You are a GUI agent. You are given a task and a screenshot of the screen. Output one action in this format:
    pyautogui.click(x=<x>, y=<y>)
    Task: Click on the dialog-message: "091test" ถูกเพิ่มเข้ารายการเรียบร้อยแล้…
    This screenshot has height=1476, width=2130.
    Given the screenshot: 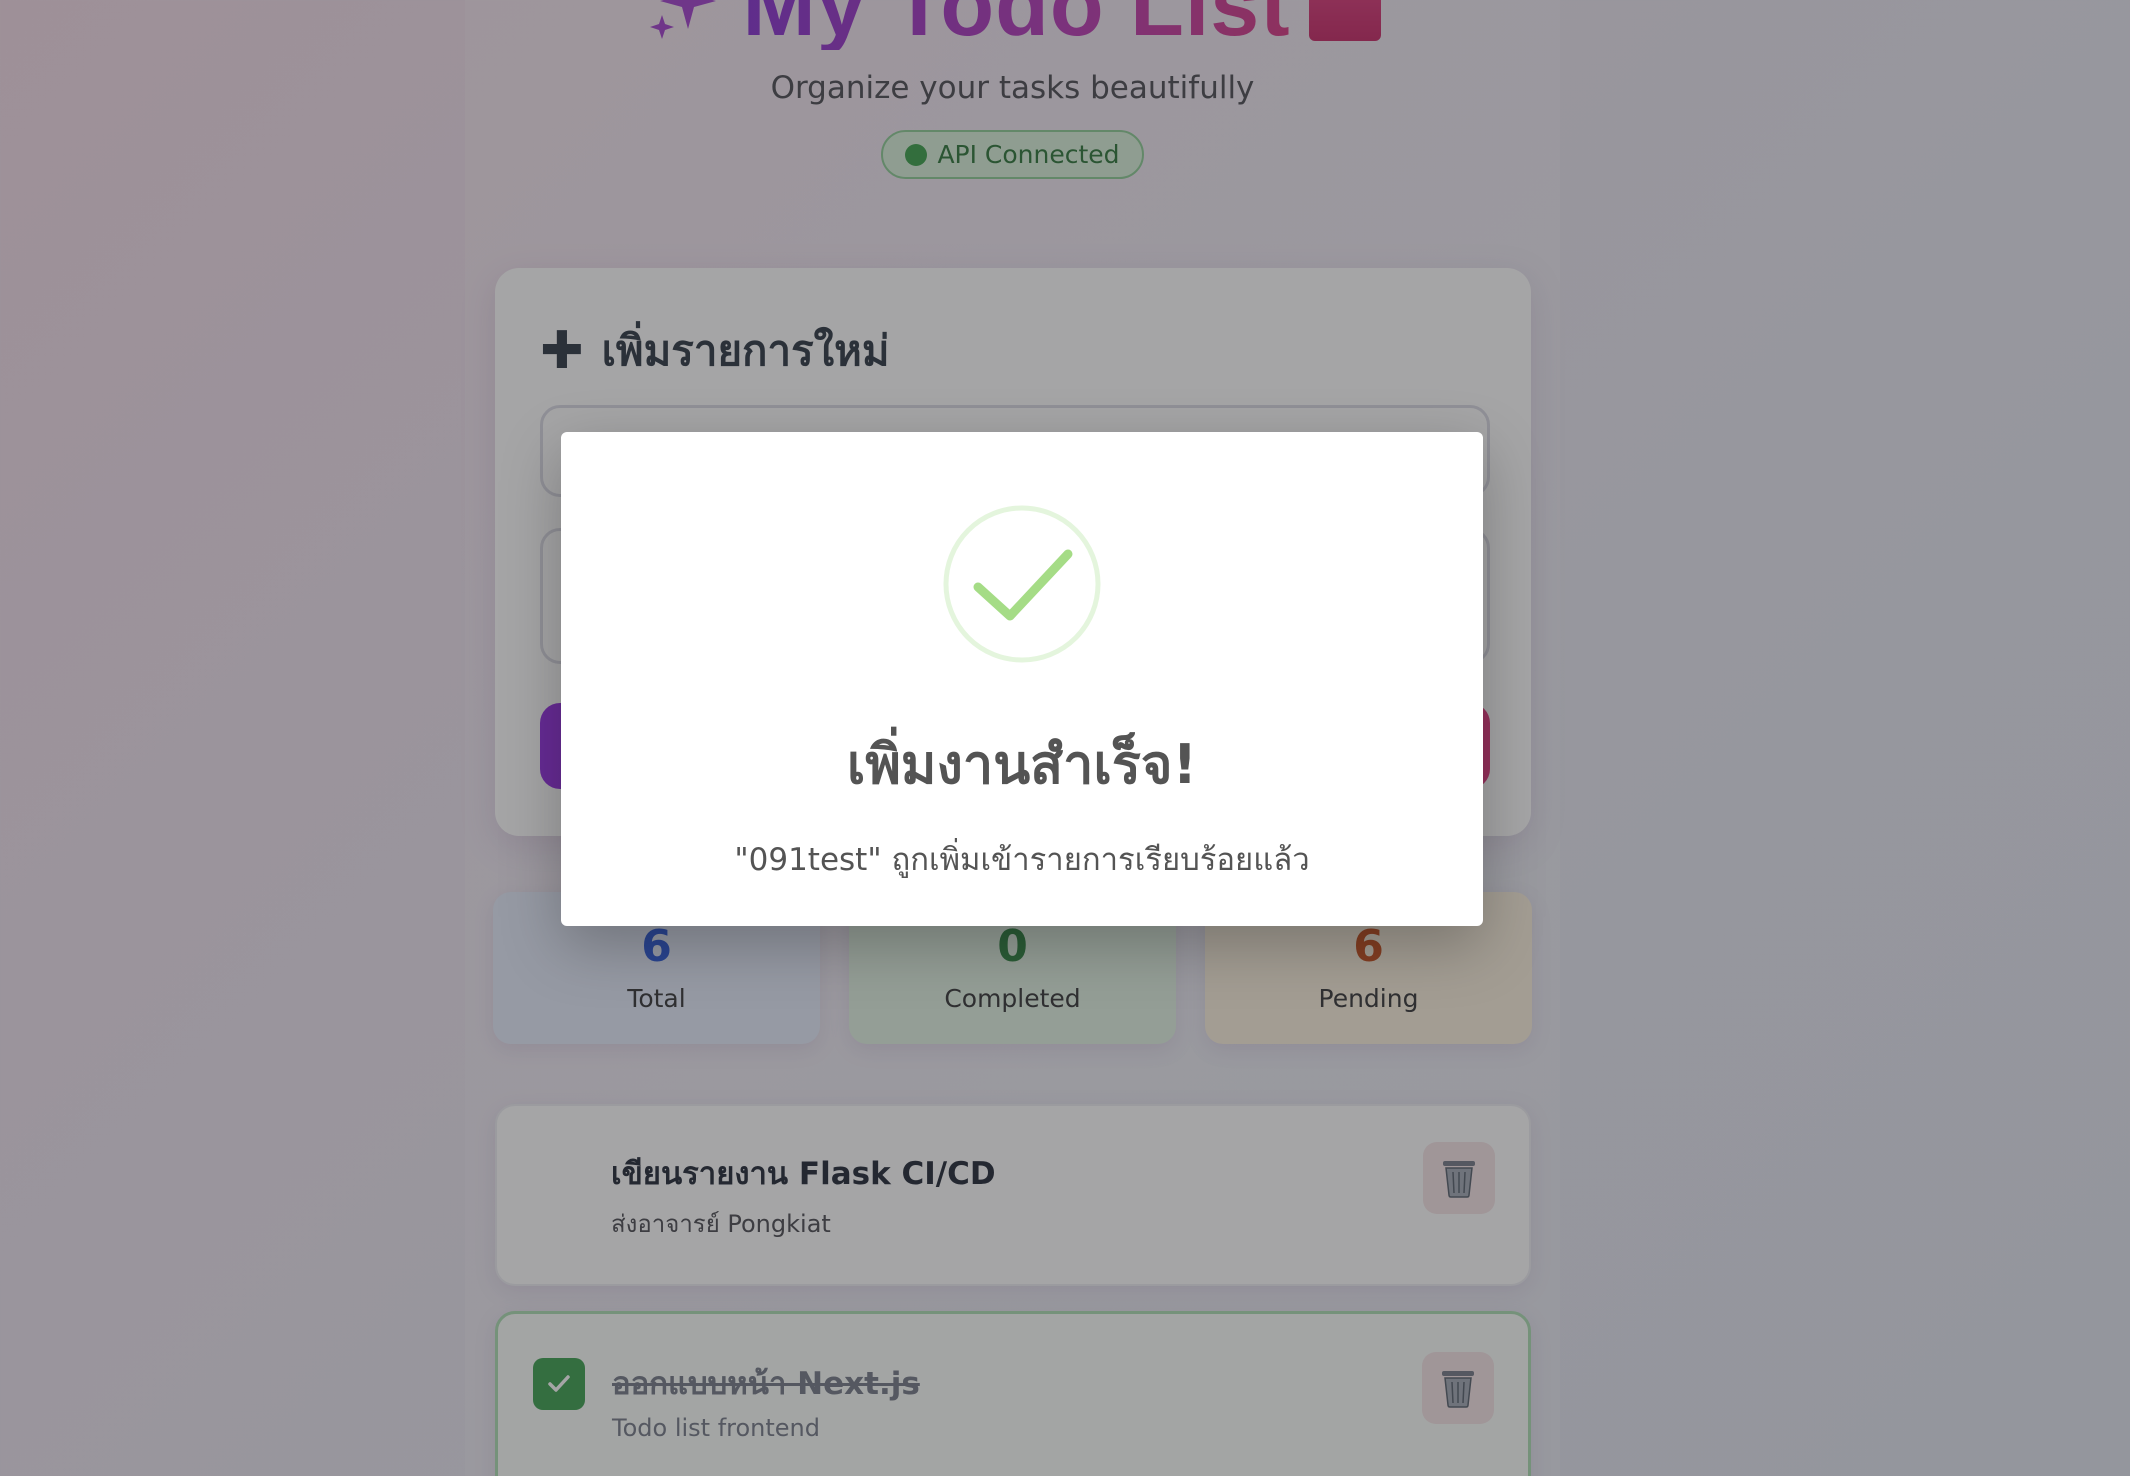 What is the action you would take?
    pyautogui.click(x=1022, y=860)
    